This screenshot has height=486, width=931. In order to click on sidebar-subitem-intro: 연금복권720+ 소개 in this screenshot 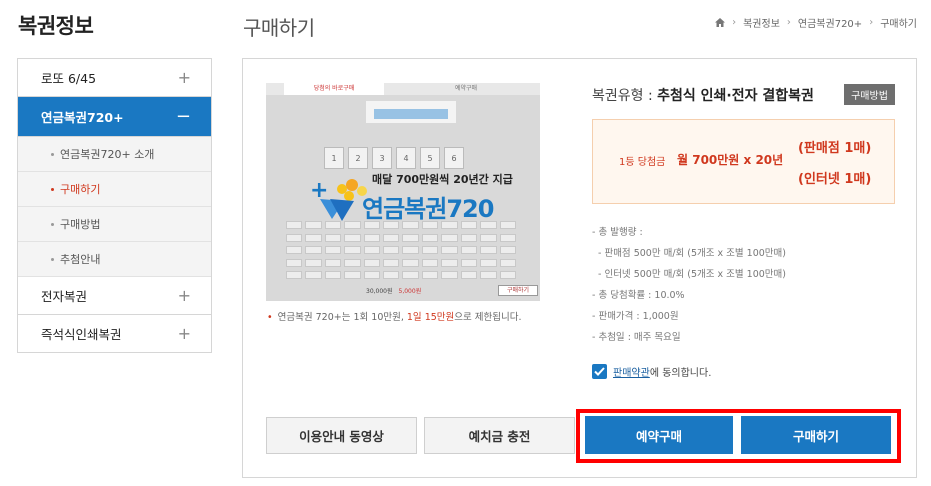, I will do `click(114, 154)`.